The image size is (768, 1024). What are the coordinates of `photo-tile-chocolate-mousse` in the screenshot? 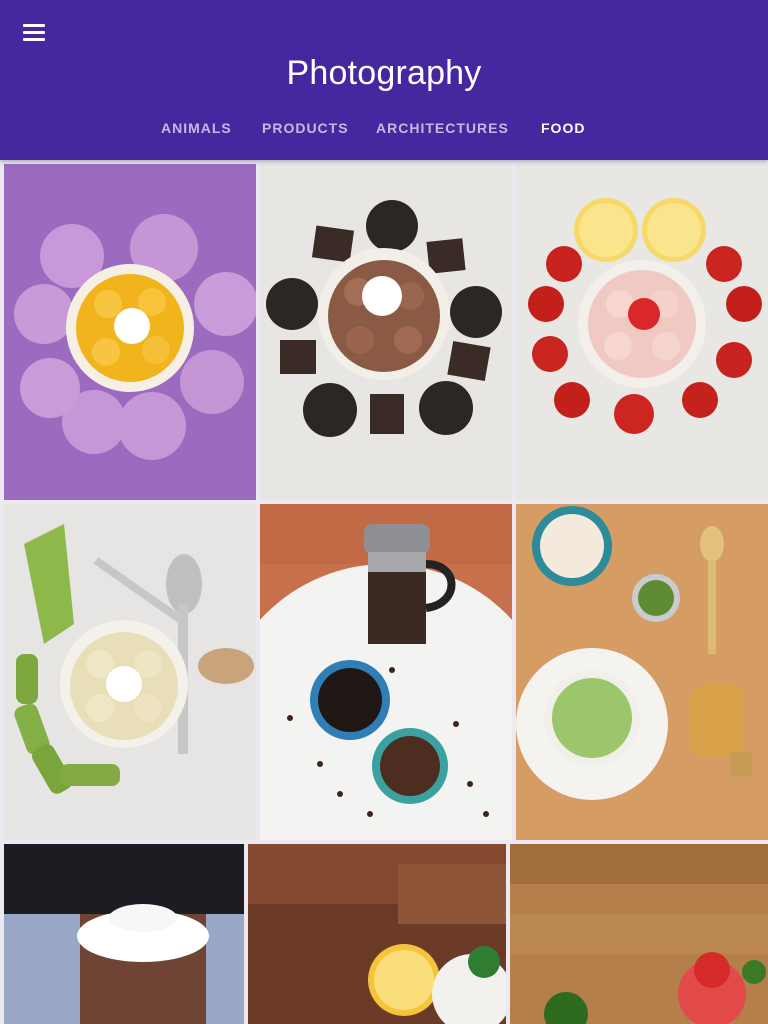 It's located at (124, 934).